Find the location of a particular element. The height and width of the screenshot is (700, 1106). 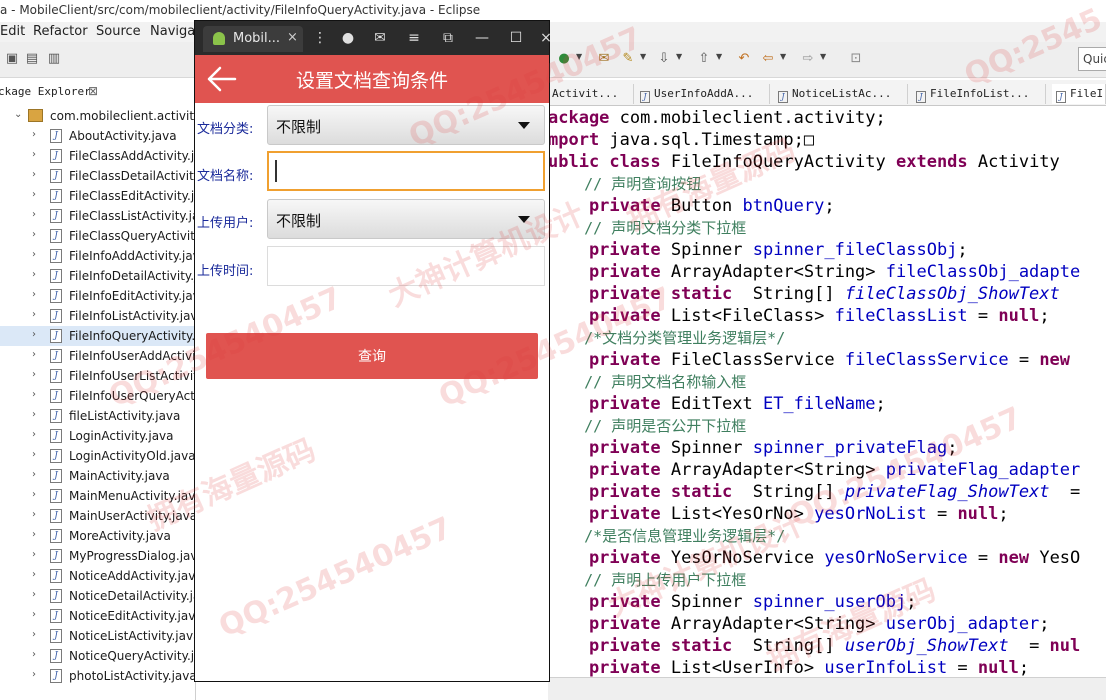

tree-file-item: › J MainActivity.java is located at coordinates (97, 476).